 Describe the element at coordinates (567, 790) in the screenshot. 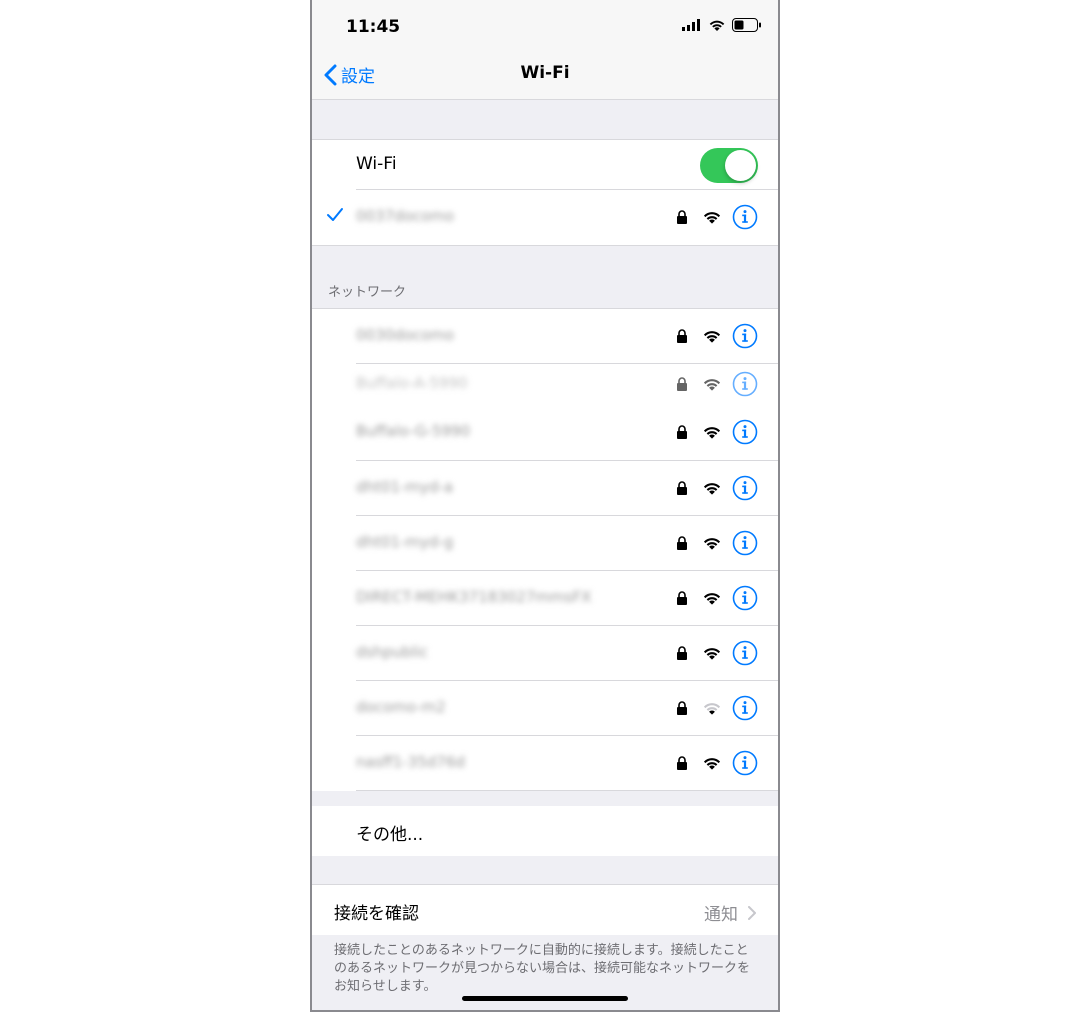

I see `row-divider` at that location.